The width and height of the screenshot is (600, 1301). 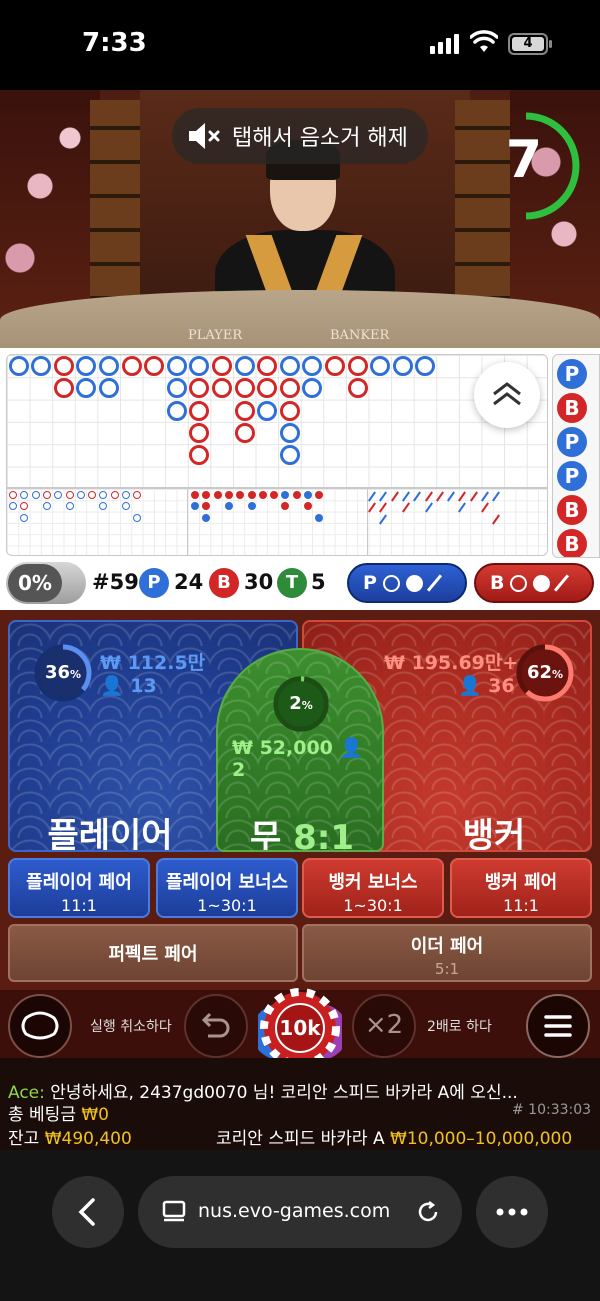 I want to click on player-pair-button: 플레이어 페어 11:1, so click(x=79, y=888).